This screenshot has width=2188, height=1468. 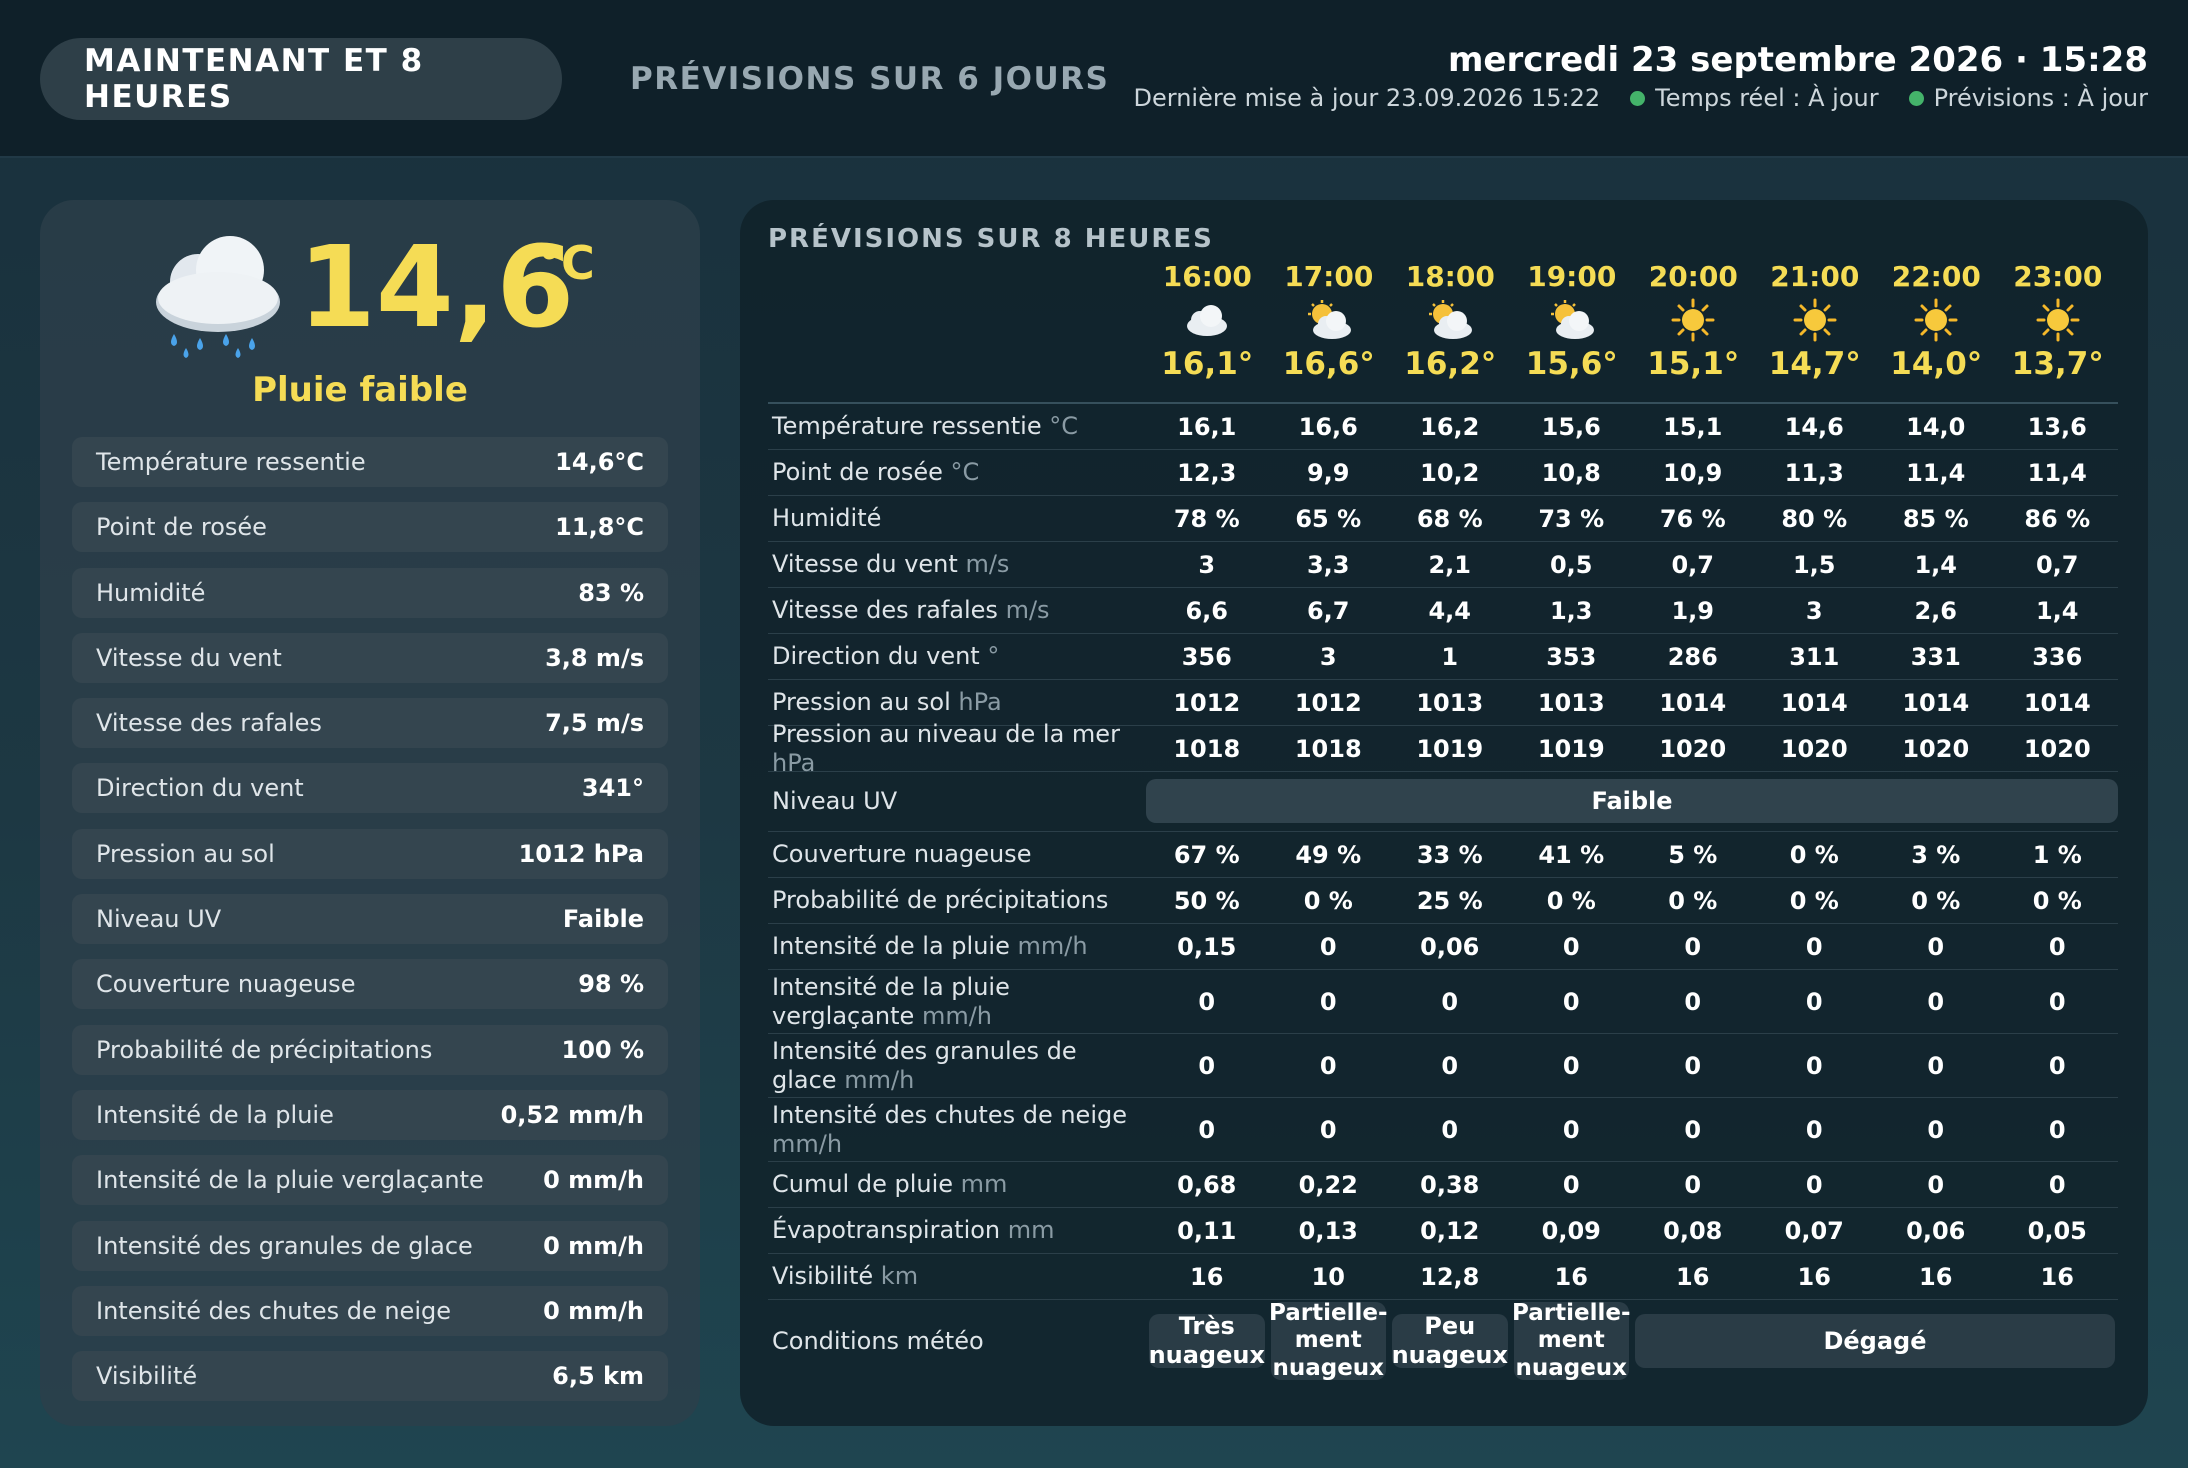 I want to click on detail-label: Couverture nuageuse, so click(x=226, y=984).